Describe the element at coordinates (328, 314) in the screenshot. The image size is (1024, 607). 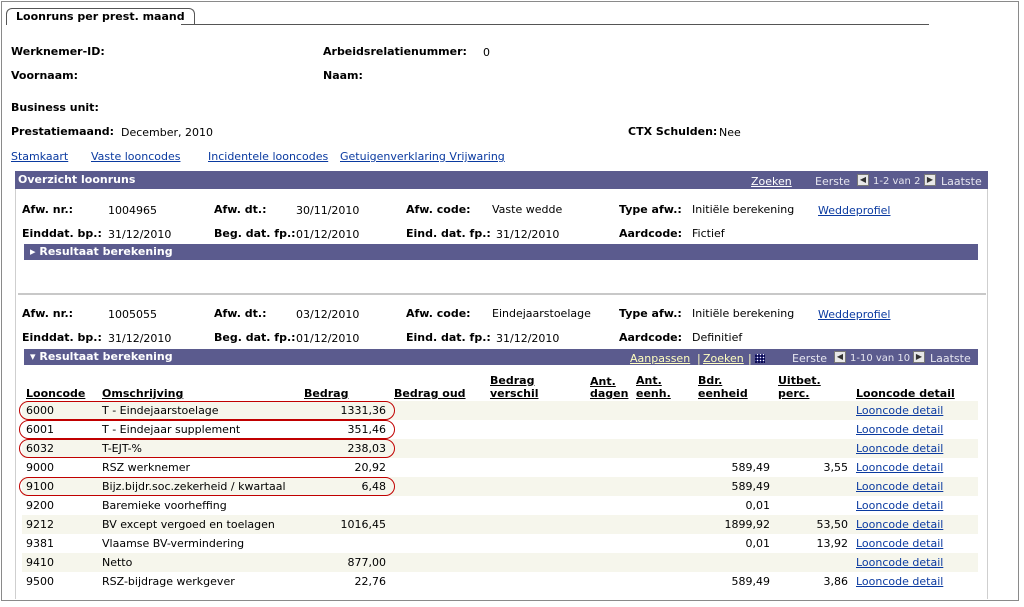
I see `run2-afw-dt-value: 03/12/2010` at that location.